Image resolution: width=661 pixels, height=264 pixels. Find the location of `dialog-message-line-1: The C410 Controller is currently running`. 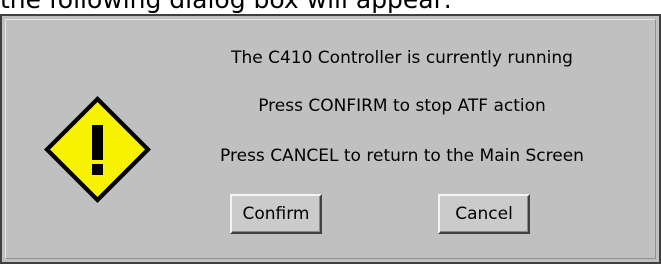

dialog-message-line-1: The C410 Controller is currently running is located at coordinates (402, 58).